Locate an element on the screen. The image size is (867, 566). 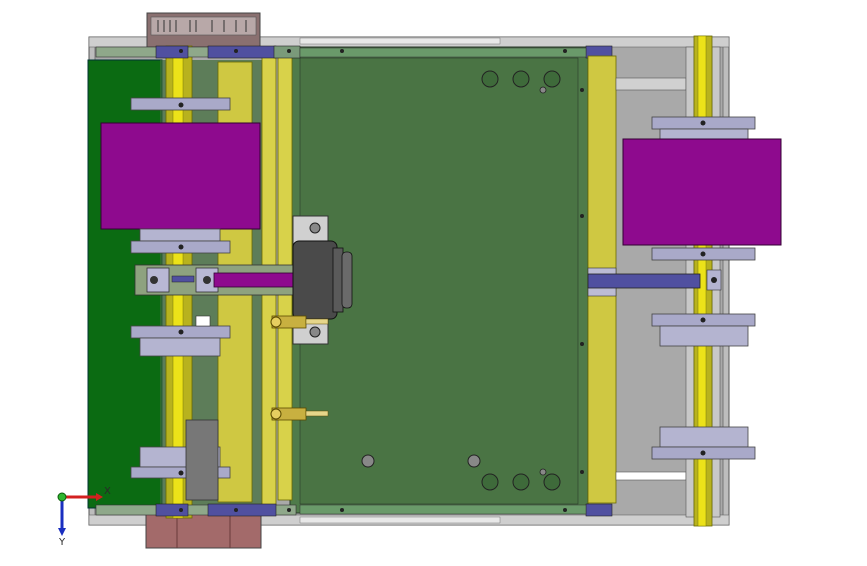
triad-x-label: X is located at coordinates (107, 491).